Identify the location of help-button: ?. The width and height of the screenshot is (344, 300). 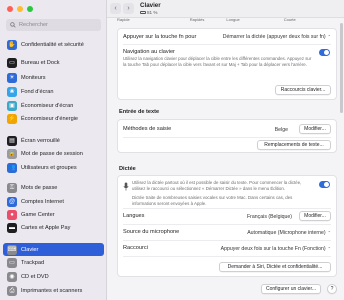
(332, 289).